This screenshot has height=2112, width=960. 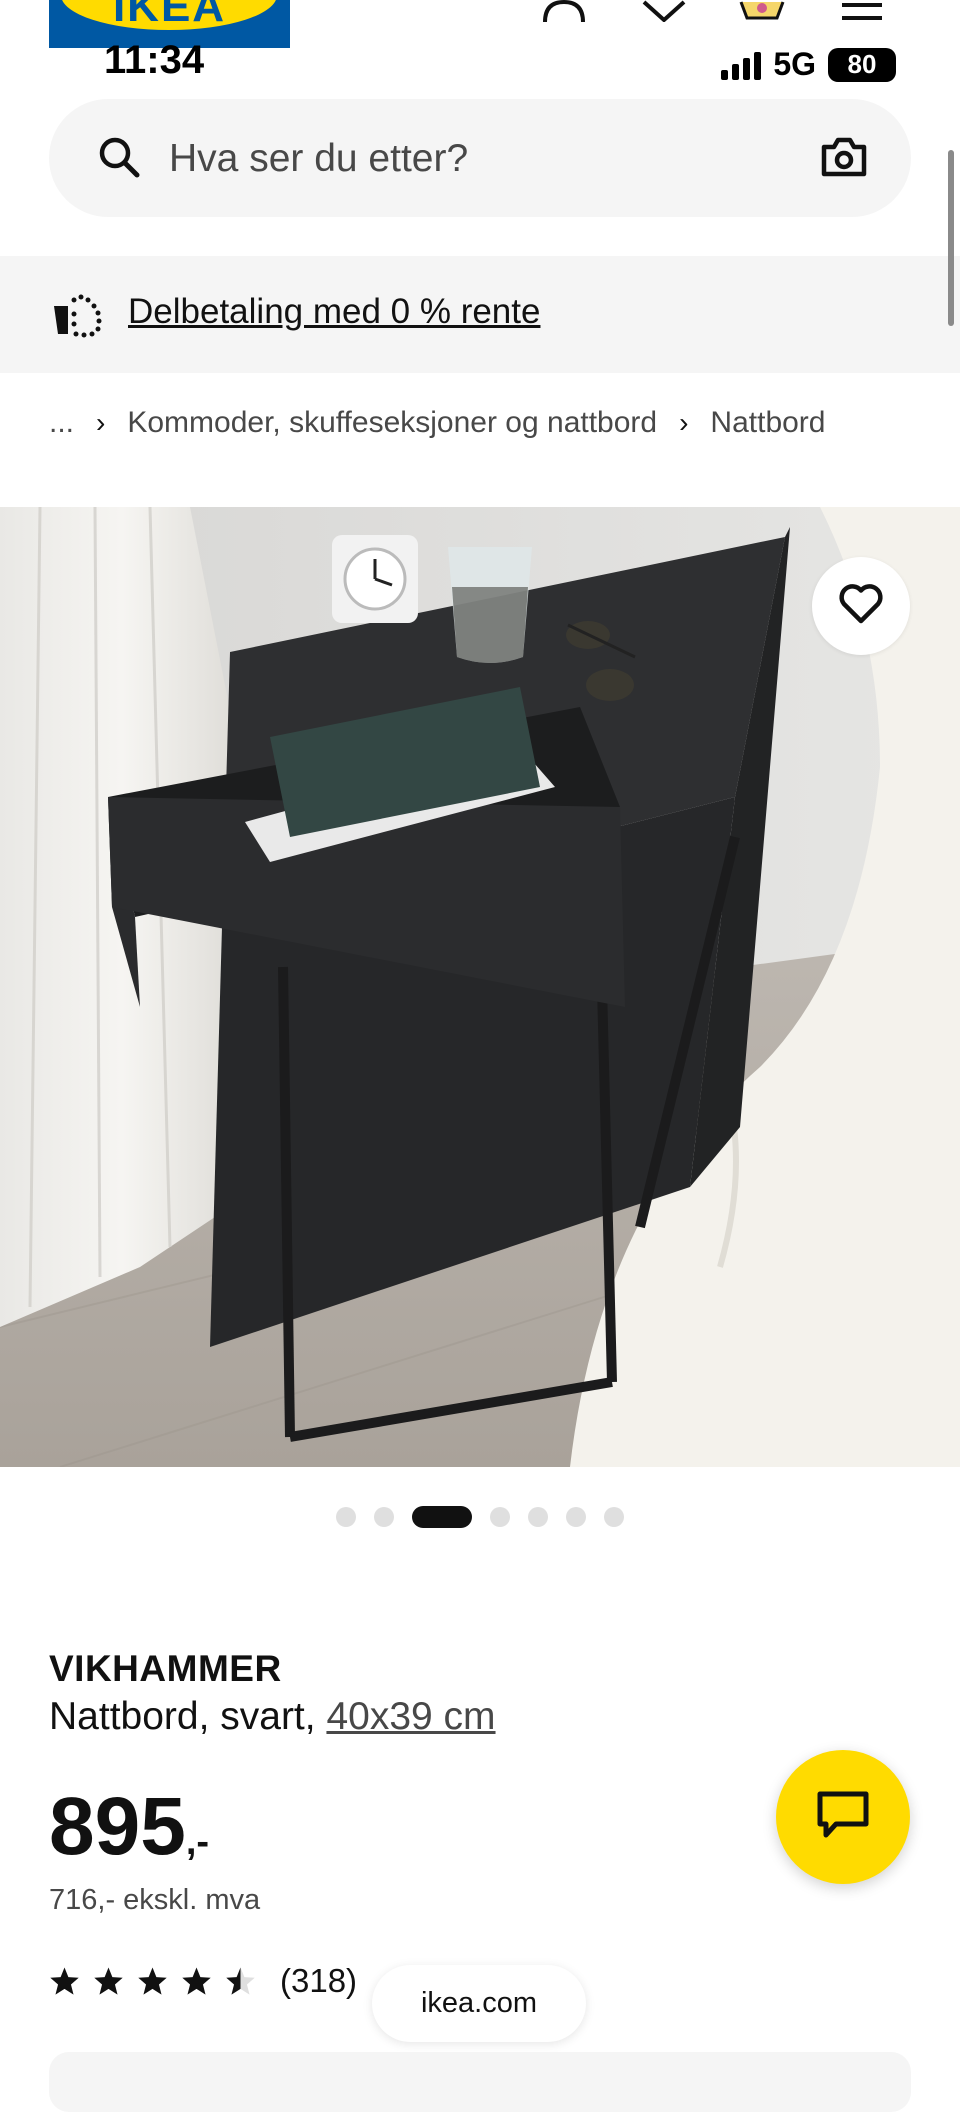 I want to click on next-section-card, so click(x=480, y=2082).